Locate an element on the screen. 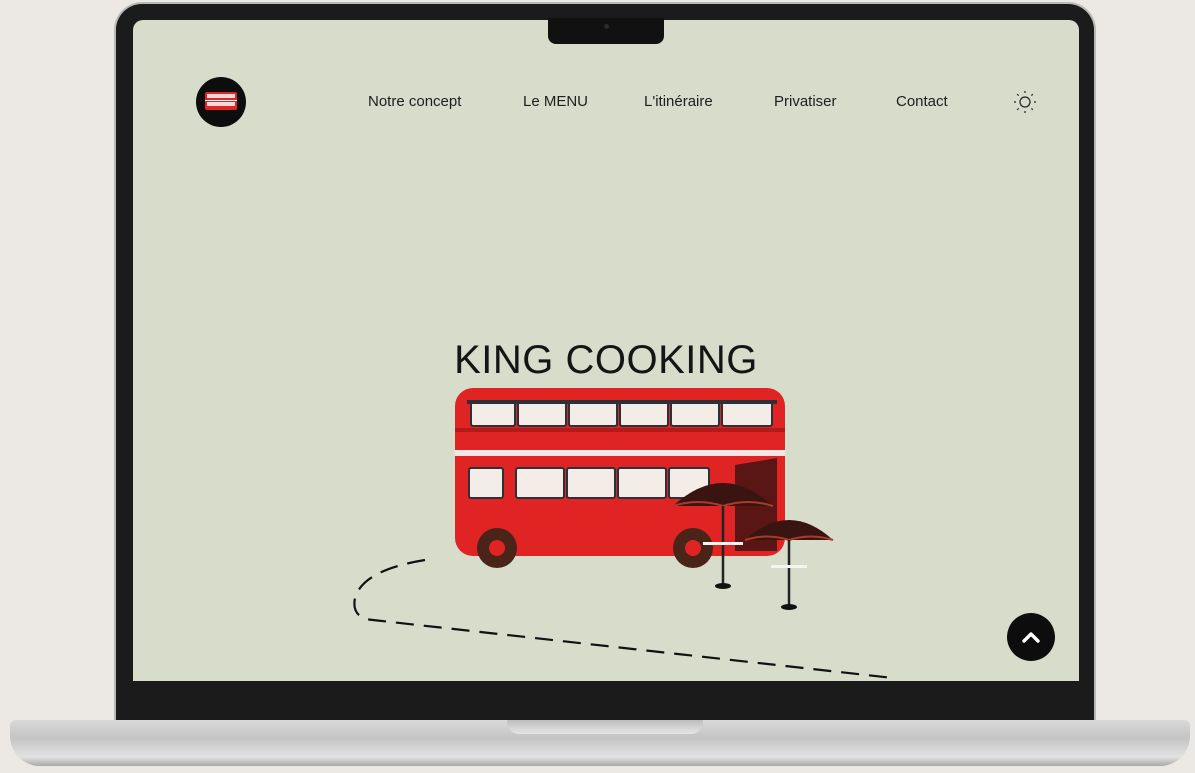 The width and height of the screenshot is (1195, 773). scroll-to-top-button is located at coordinates (1031, 637).